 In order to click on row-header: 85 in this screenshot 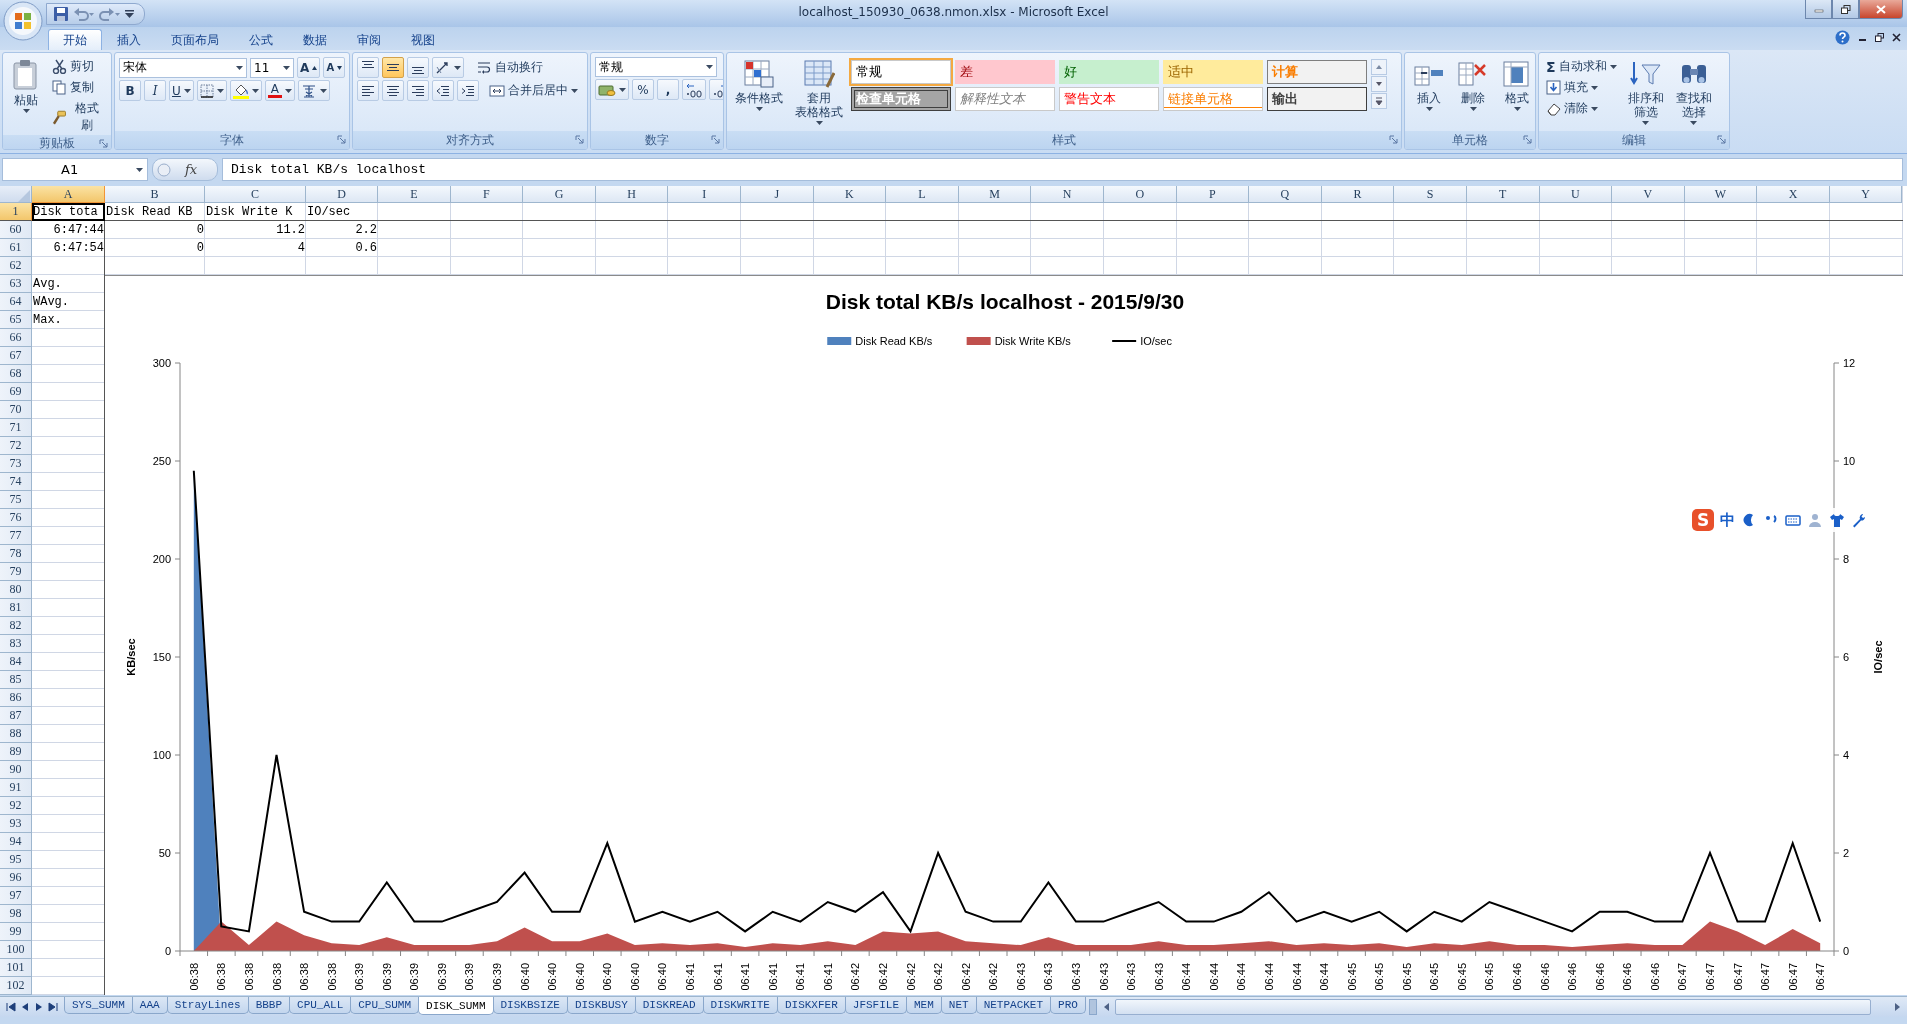, I will do `click(16, 680)`.